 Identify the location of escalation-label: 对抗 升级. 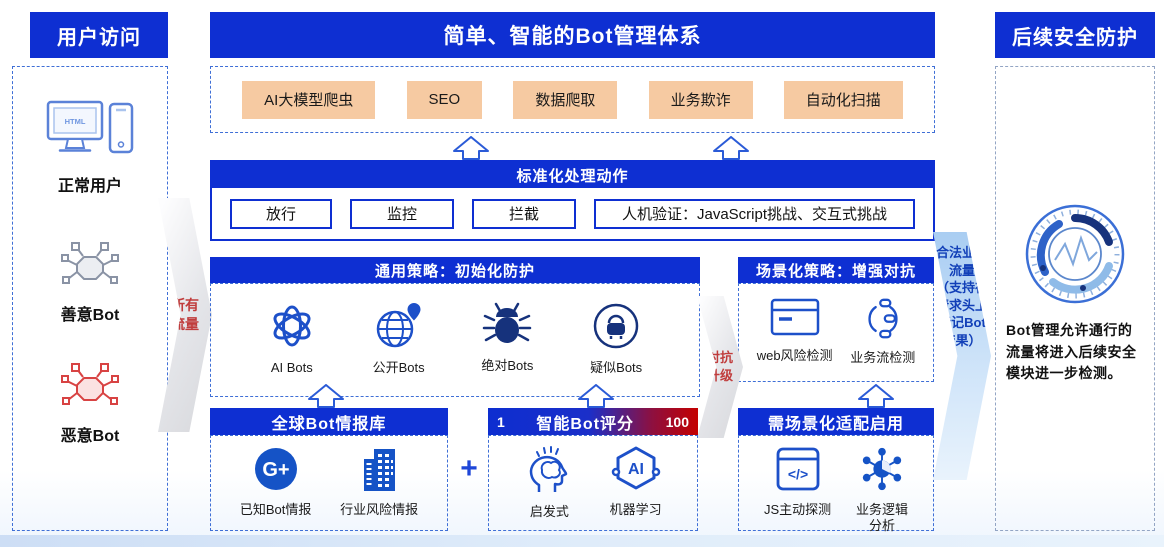
(719, 366).